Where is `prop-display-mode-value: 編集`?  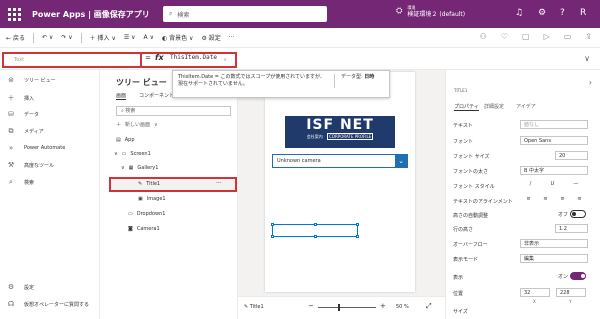 prop-display-mode-value: 編集 is located at coordinates (554, 258).